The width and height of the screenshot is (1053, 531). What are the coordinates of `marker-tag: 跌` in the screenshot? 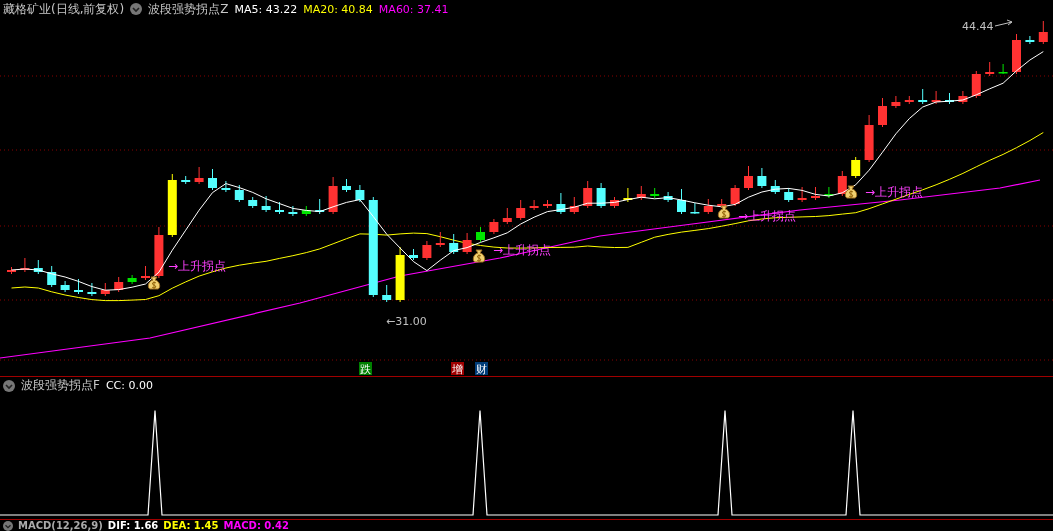 It's located at (365, 369).